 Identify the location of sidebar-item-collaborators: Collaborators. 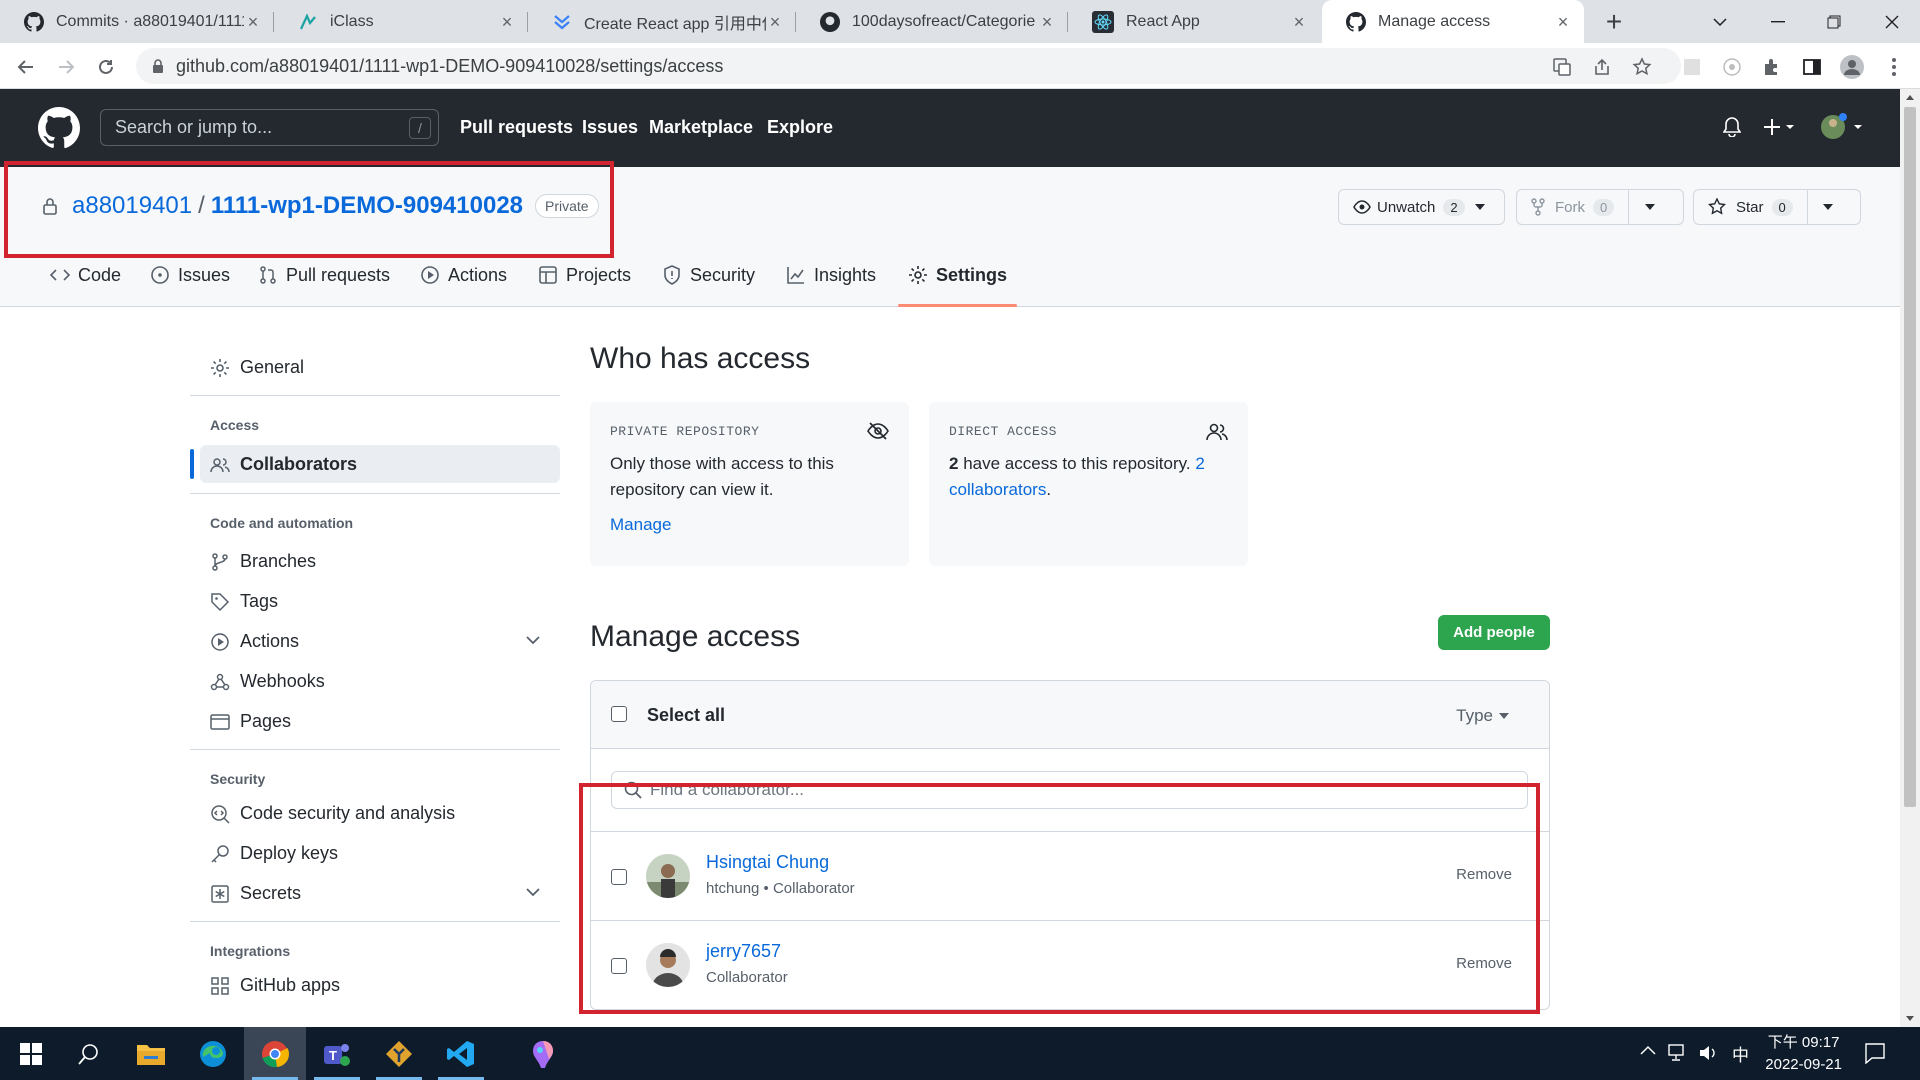
(283, 464).